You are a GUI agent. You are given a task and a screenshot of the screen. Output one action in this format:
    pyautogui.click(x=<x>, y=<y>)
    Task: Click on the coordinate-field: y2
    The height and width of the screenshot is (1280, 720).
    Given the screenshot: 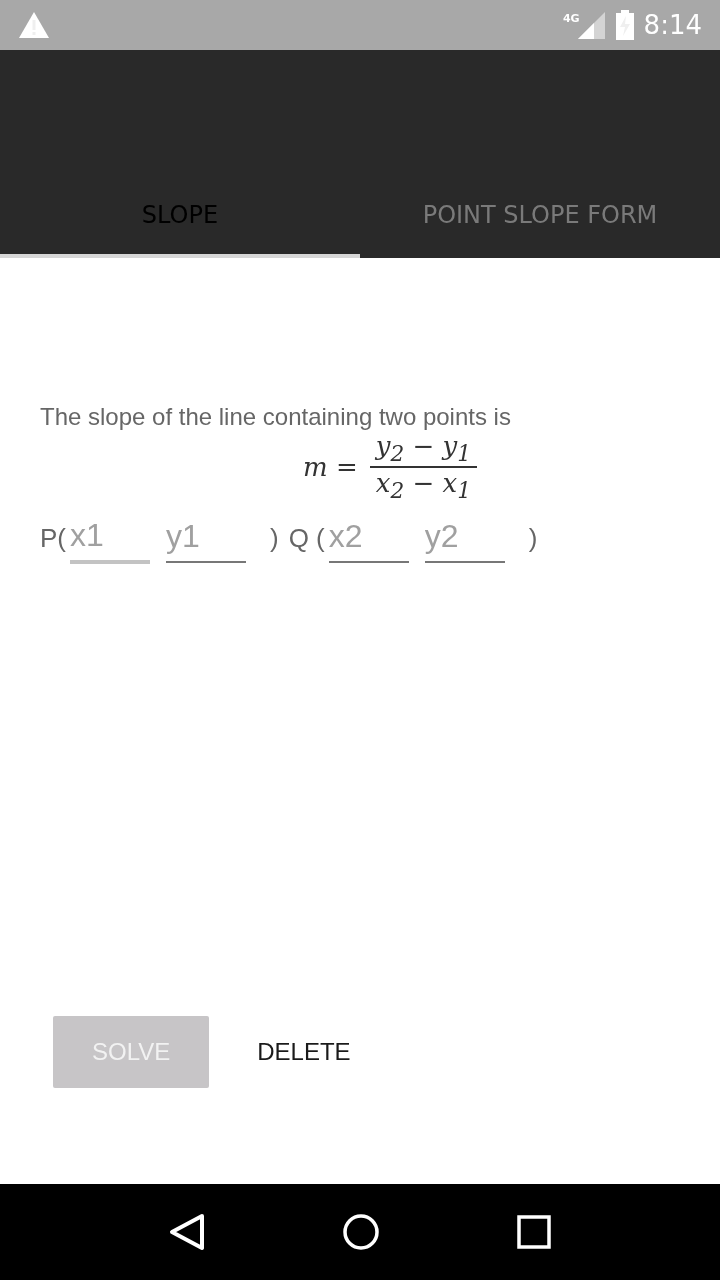 What is the action you would take?
    pyautogui.click(x=464, y=539)
    